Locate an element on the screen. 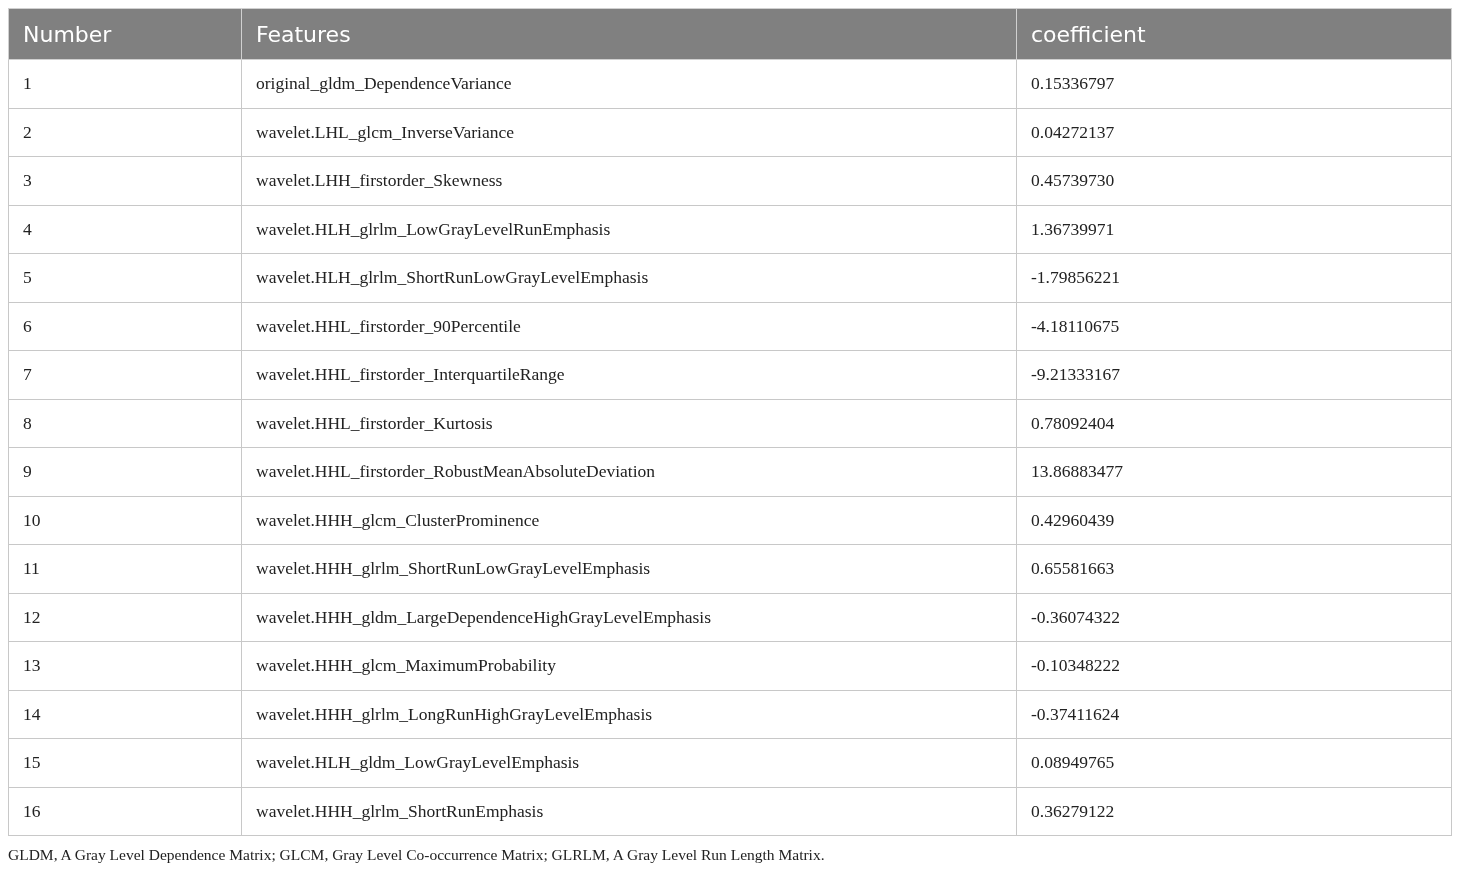  table-cell: 0.36279122 is located at coordinates (1234, 811).